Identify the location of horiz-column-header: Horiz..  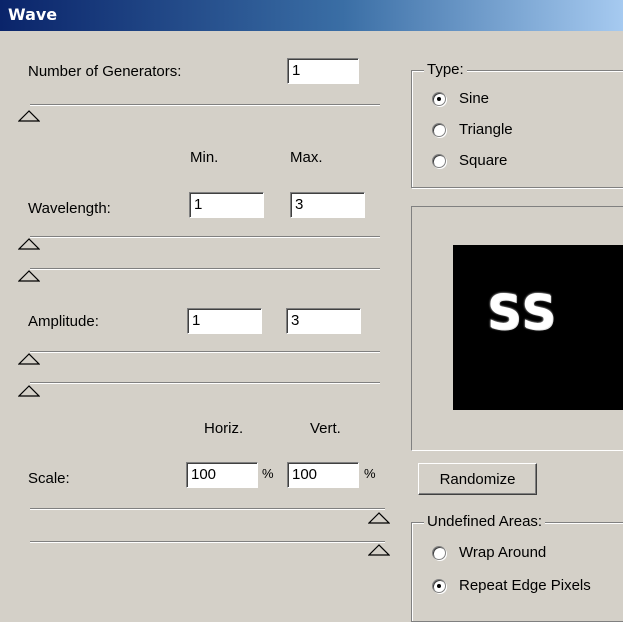
(224, 428).